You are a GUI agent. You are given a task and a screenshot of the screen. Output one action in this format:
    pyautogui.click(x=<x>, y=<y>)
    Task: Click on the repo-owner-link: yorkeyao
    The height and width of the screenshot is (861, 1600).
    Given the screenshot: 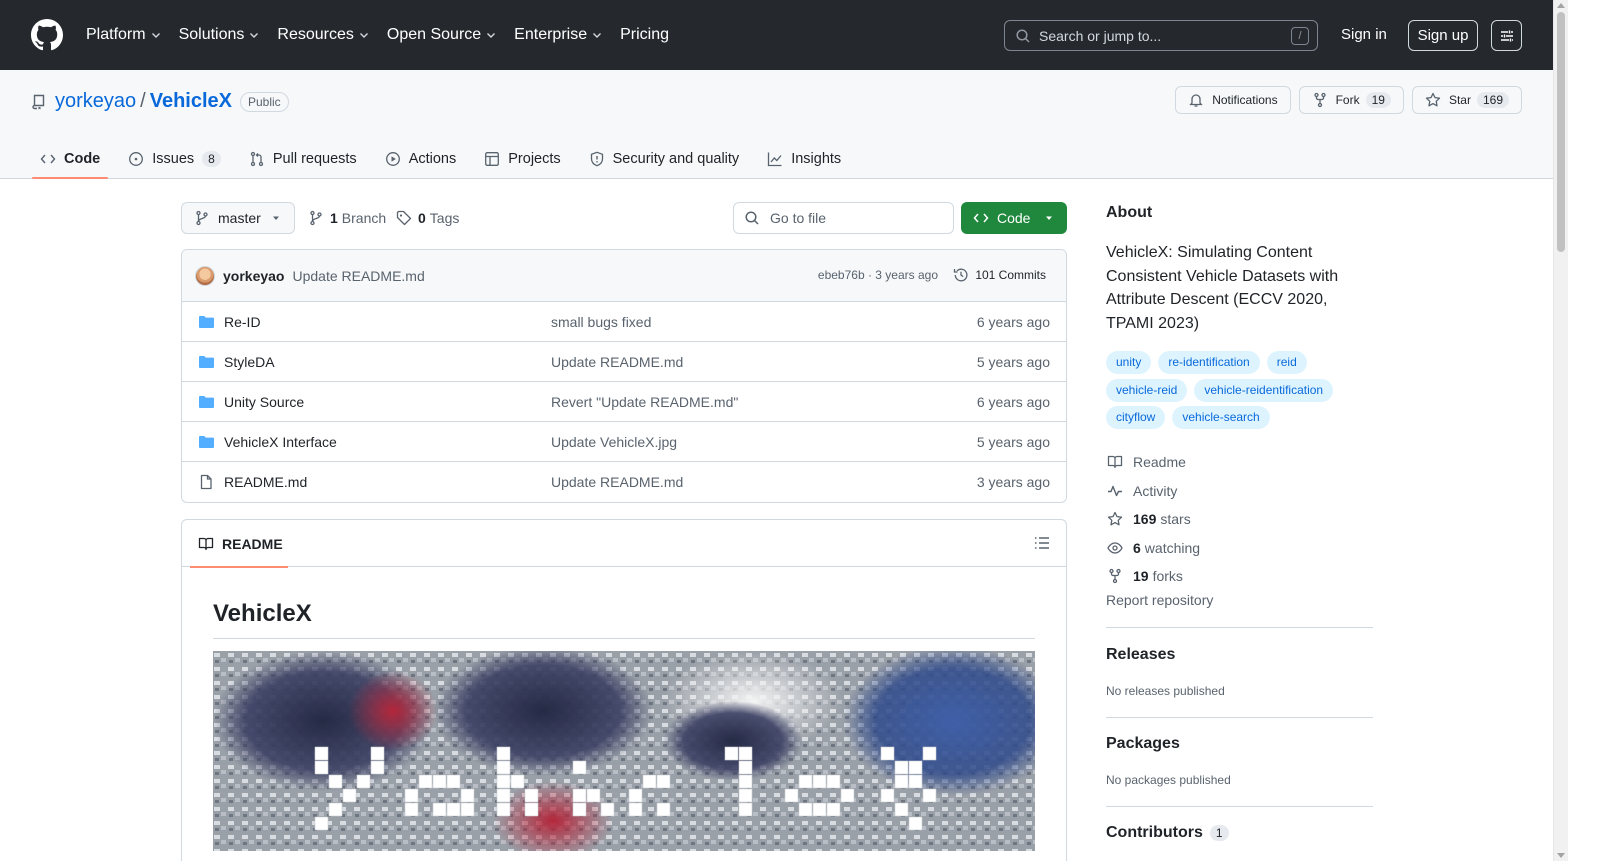 What is the action you would take?
    pyautogui.click(x=95, y=101)
    